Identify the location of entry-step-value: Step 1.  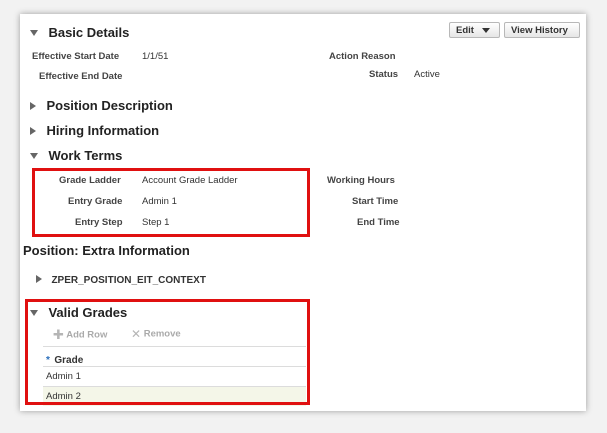
(156, 222).